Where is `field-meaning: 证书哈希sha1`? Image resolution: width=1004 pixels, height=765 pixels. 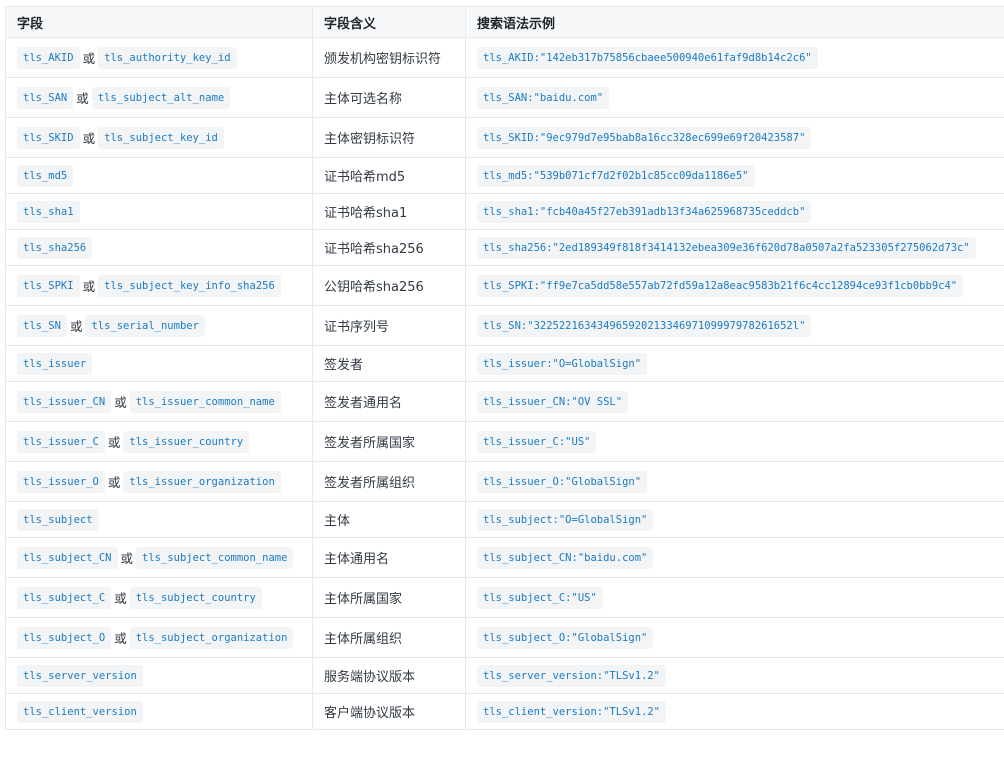 field-meaning: 证书哈希sha1 is located at coordinates (389, 211).